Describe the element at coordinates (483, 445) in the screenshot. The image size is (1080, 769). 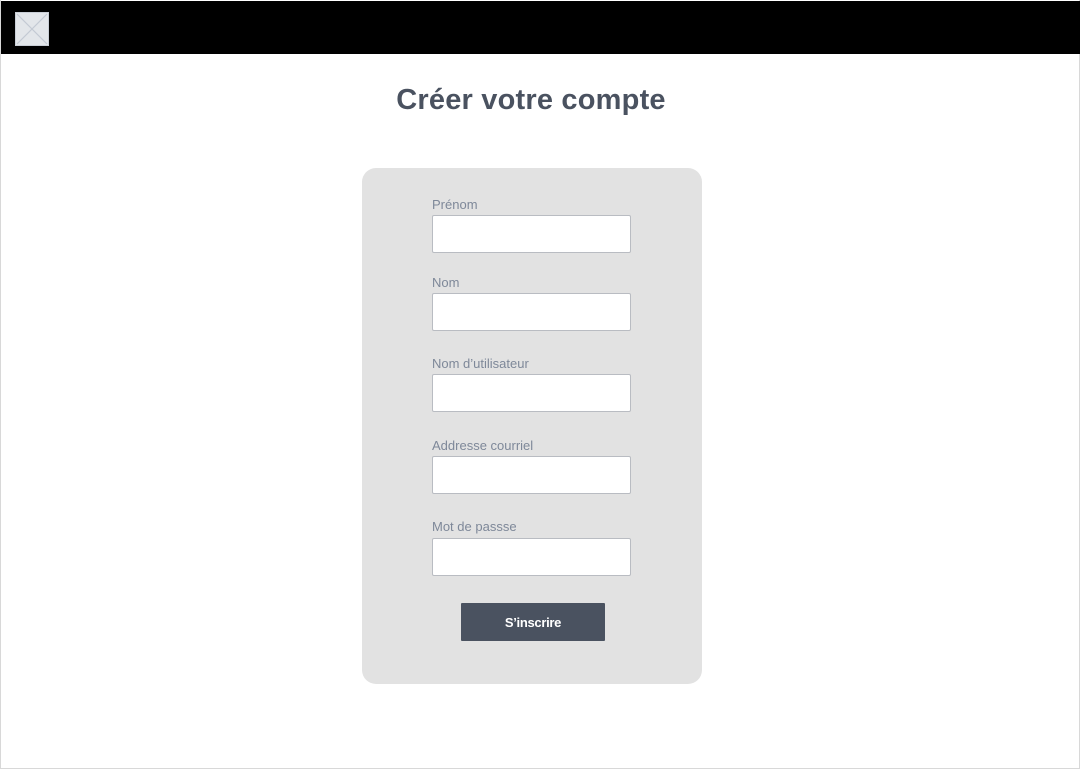
I see `email-label: Addresse courriel` at that location.